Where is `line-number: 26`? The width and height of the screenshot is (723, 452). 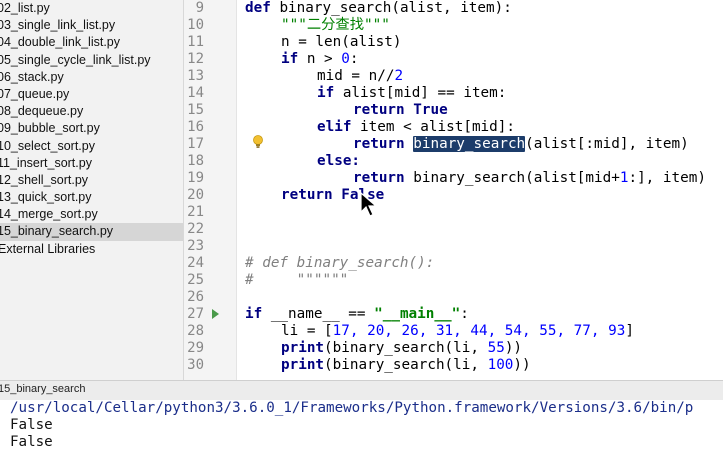
line-number: 26 is located at coordinates (195, 297).